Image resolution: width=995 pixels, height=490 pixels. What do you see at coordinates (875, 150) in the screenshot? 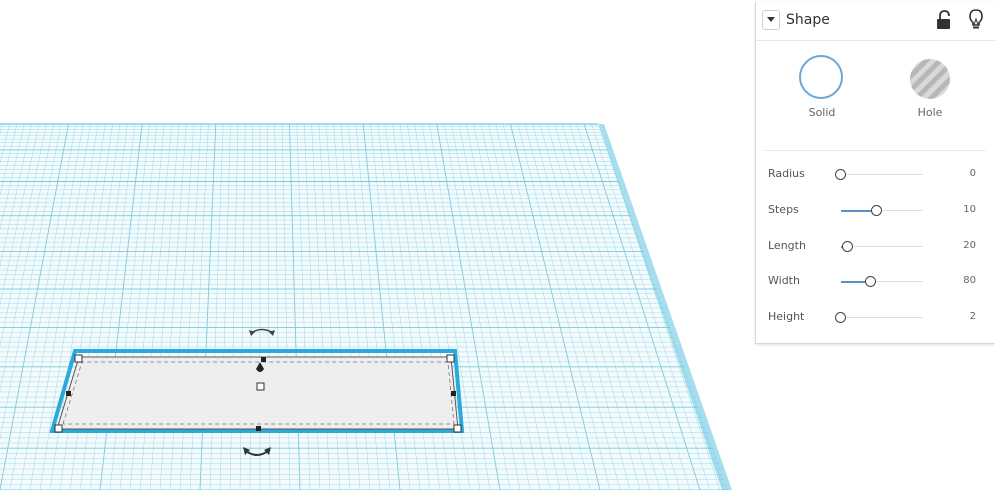
I see `divider` at bounding box center [875, 150].